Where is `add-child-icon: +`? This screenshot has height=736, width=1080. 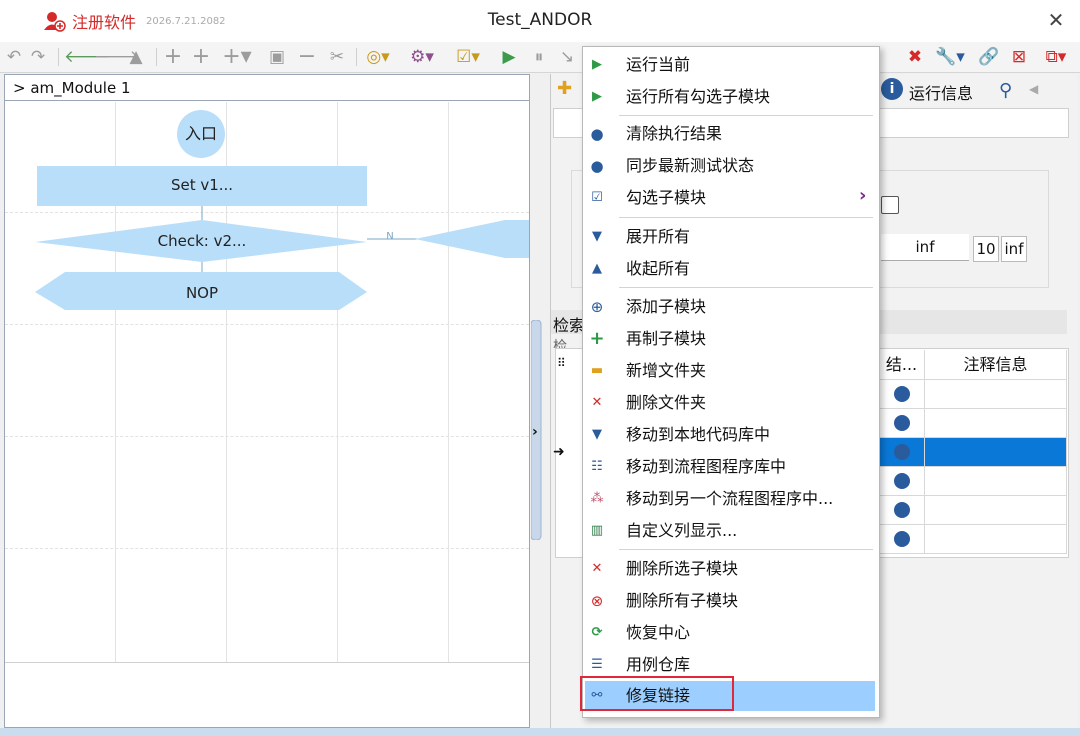
add-child-icon: + is located at coordinates (201, 57).